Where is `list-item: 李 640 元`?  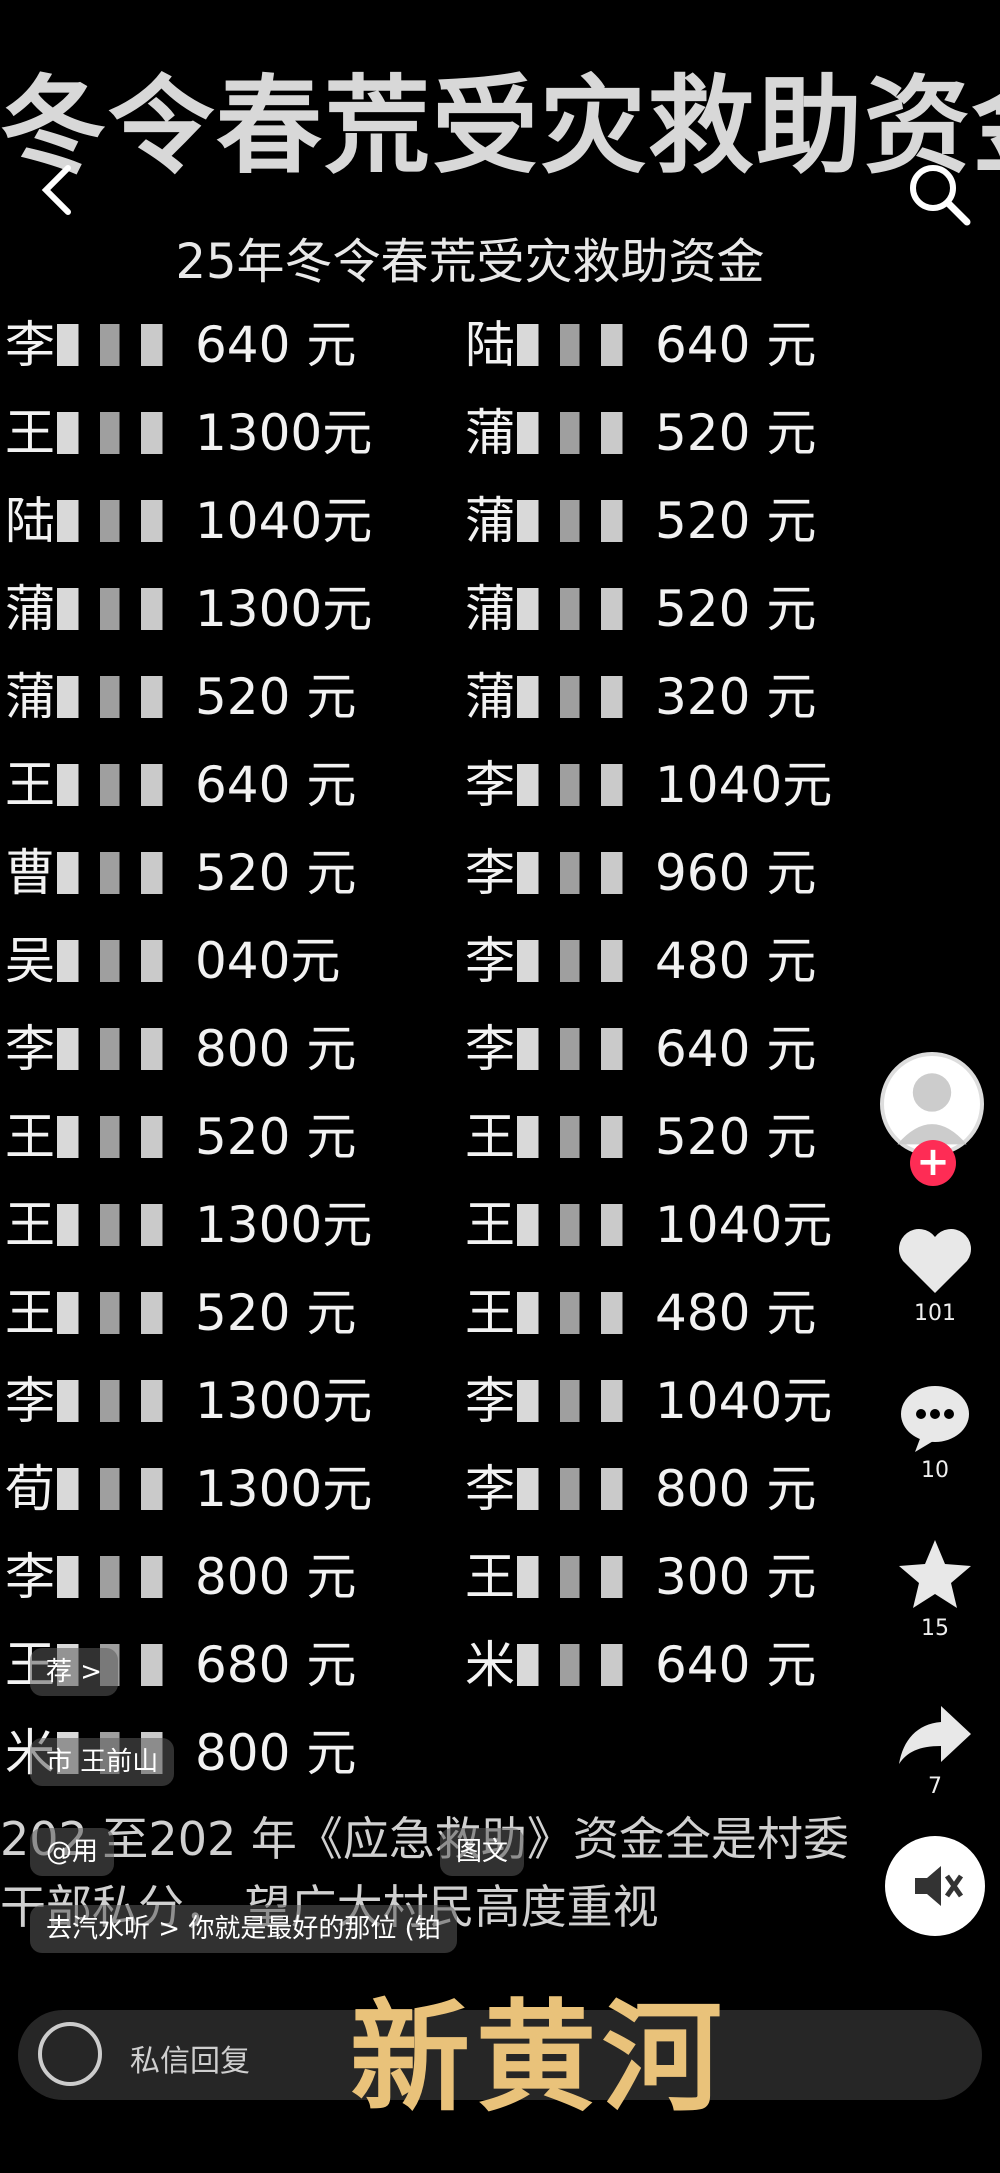
list-item: 李 640 元 is located at coordinates (655, 1049).